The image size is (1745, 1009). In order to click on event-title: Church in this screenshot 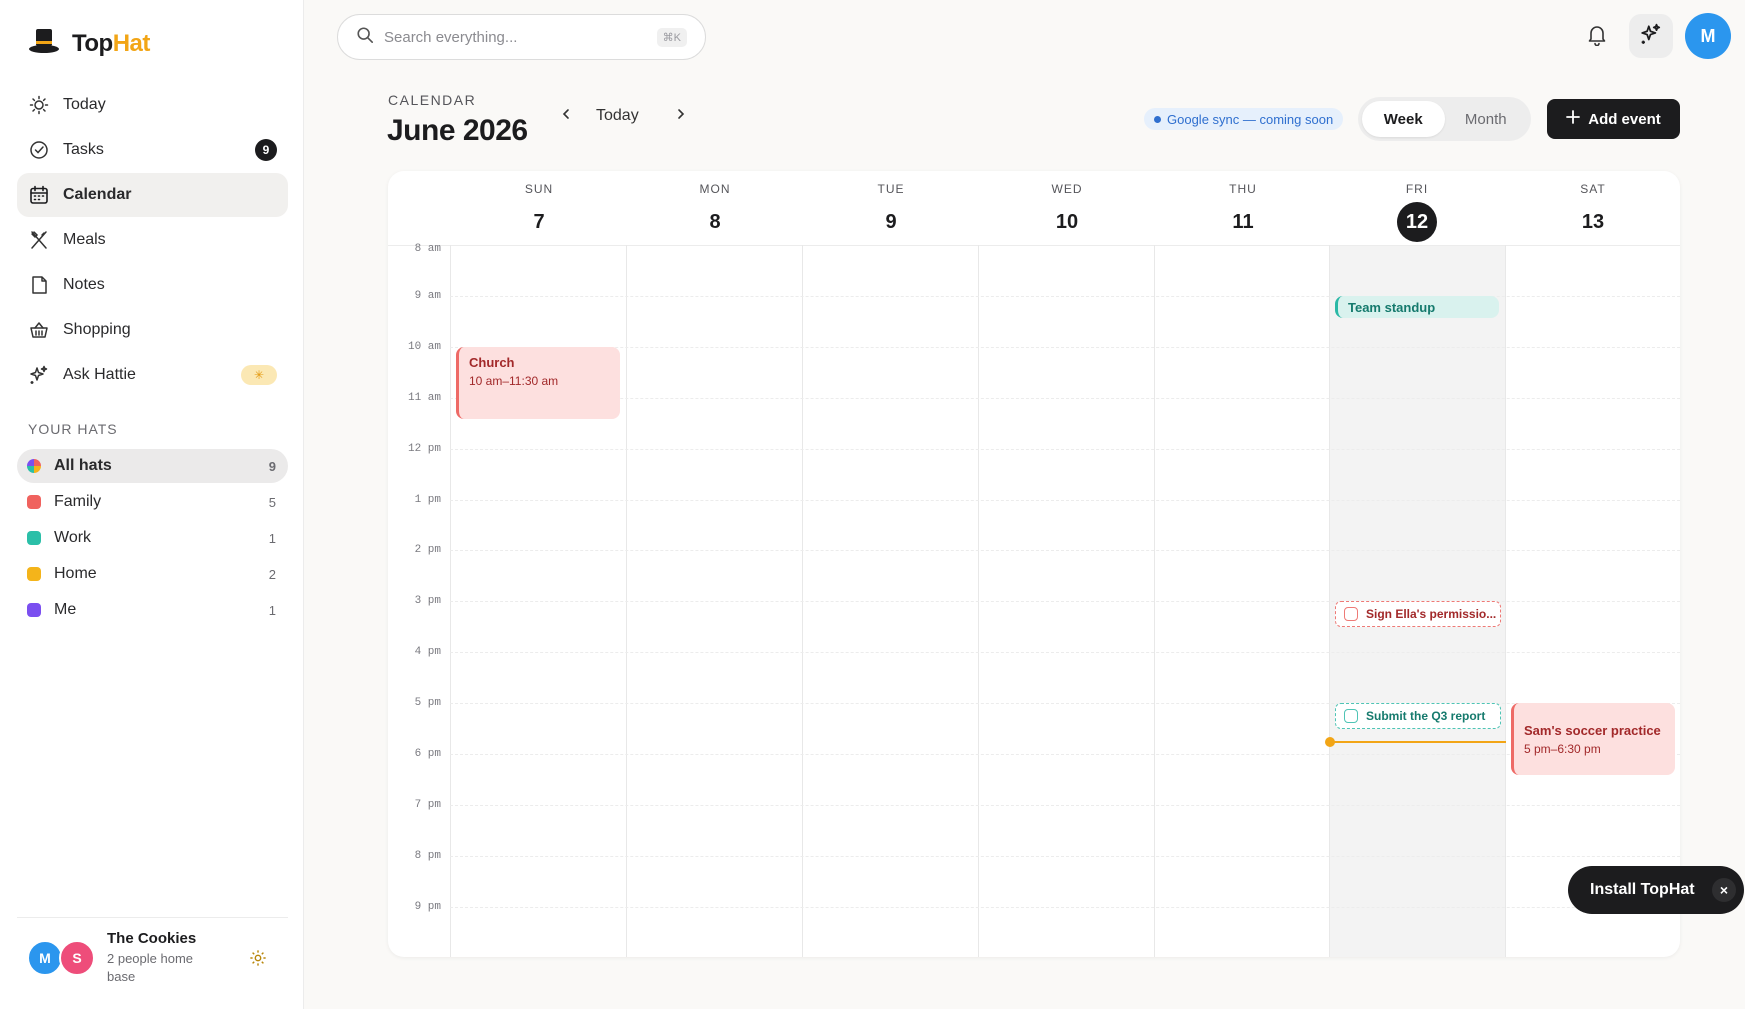, I will do `click(492, 362)`.